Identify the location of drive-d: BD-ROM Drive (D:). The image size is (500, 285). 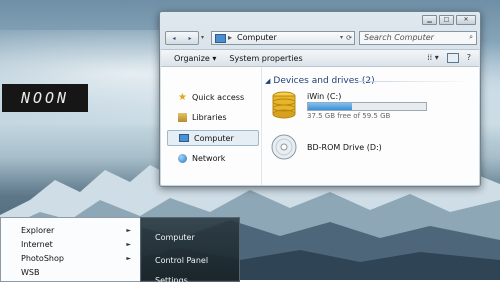
(376, 150).